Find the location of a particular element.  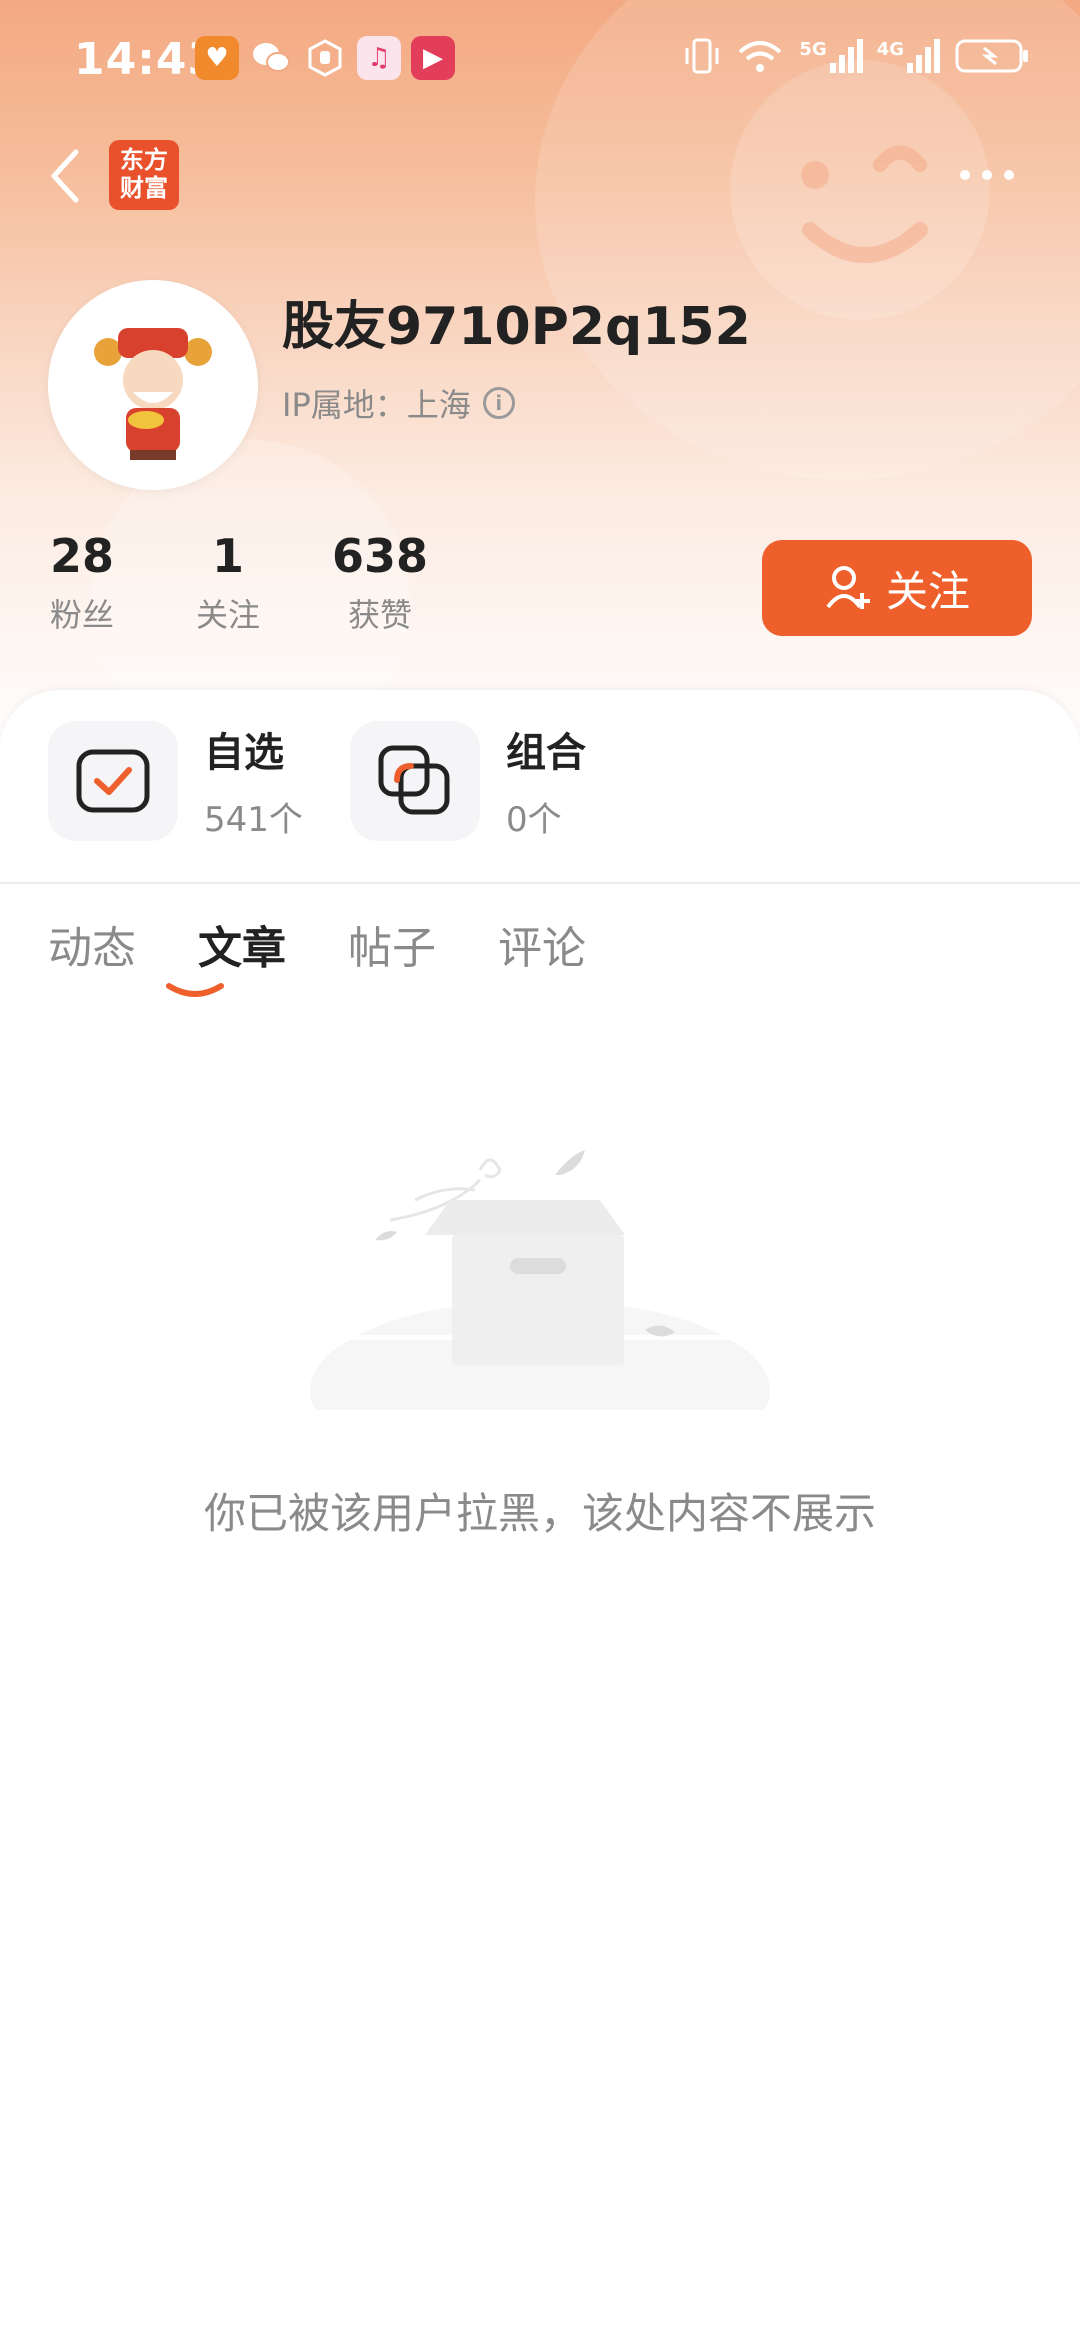

ip-location-row: IP属地：上海 i is located at coordinates (398, 403).